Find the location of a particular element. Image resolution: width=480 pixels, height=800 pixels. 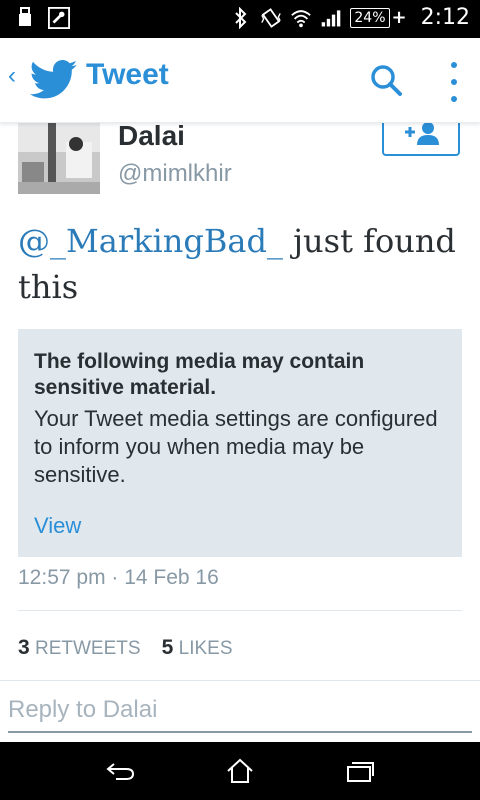

author-handle: @mimlkhir is located at coordinates (175, 174).